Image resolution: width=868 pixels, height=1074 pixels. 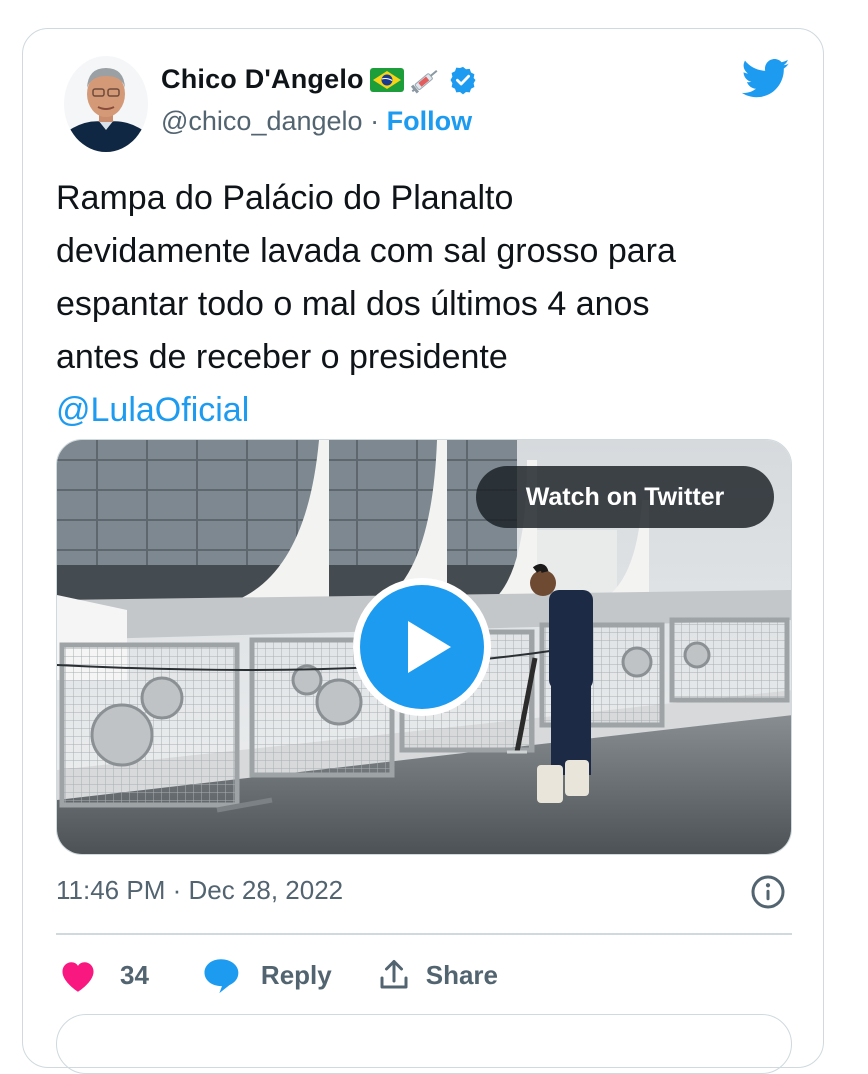 I want to click on author-handle-row: @chico_dangelo · Follow, so click(x=316, y=121).